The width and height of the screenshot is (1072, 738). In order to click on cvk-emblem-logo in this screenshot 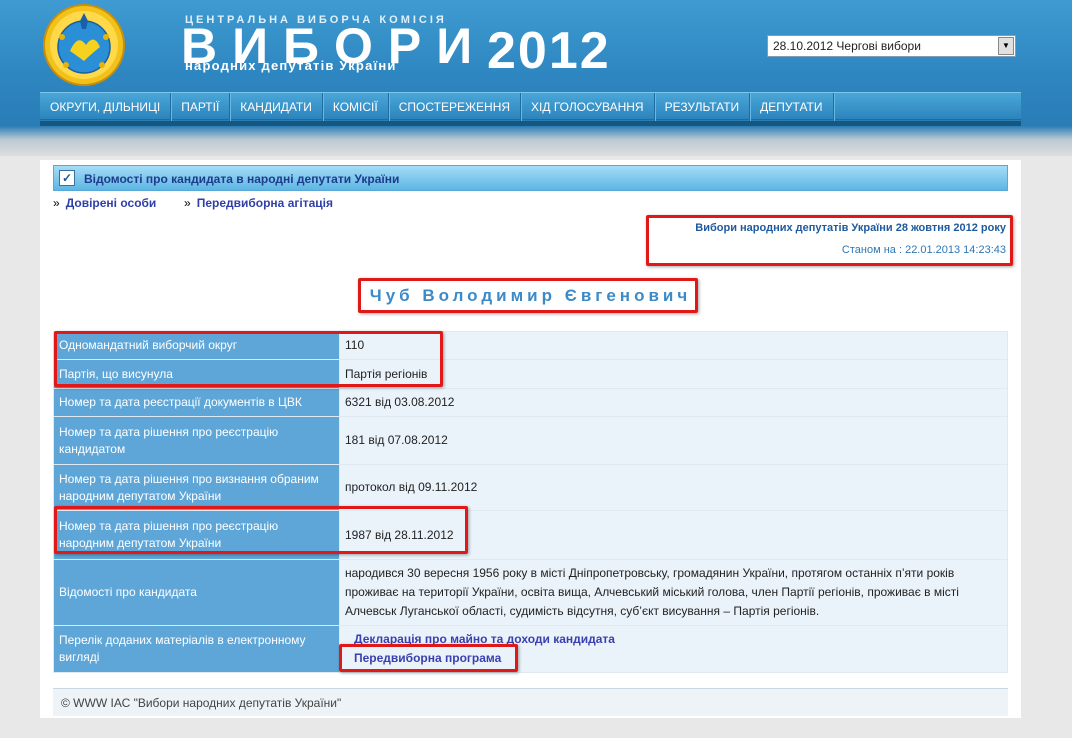, I will do `click(84, 45)`.